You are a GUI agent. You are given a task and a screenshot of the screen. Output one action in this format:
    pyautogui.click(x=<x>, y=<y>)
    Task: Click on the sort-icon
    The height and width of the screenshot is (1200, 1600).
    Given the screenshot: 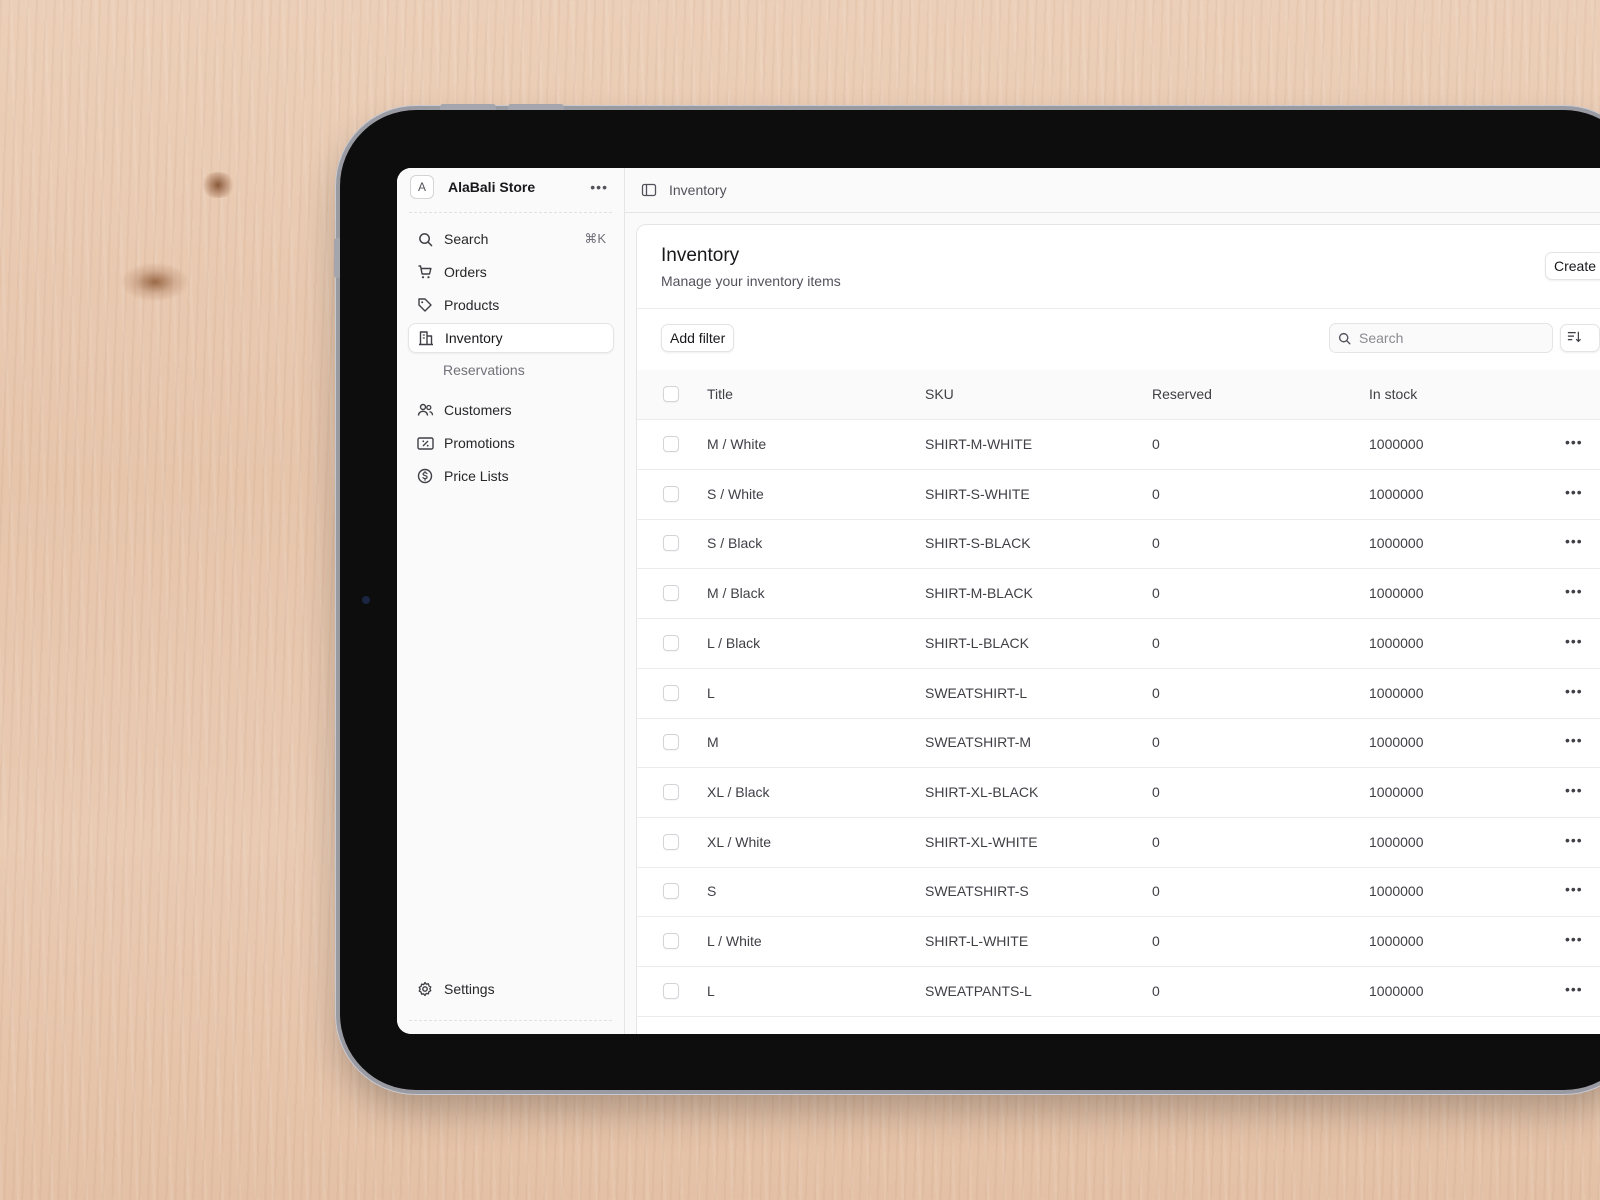 What is the action you would take?
    pyautogui.click(x=1574, y=338)
    